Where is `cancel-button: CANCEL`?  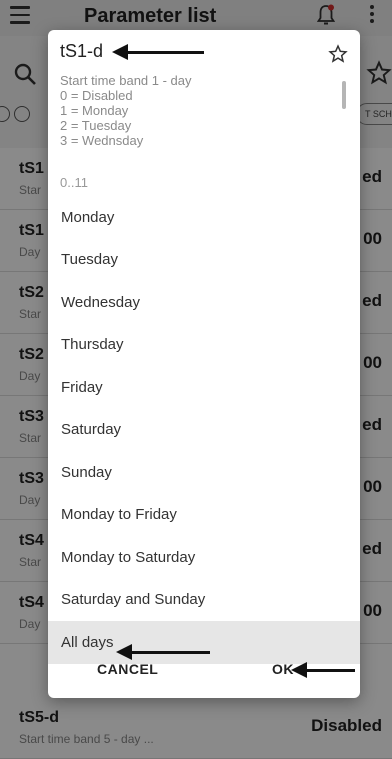
cancel-button: CANCEL is located at coordinates (127, 669).